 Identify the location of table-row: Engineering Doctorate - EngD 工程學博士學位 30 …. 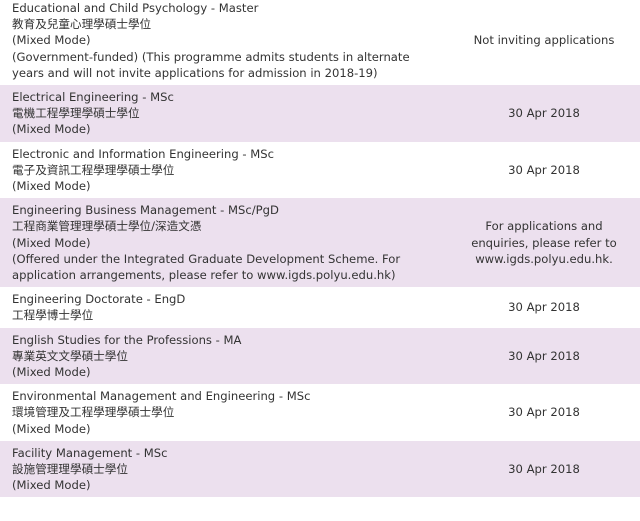
(320, 307).